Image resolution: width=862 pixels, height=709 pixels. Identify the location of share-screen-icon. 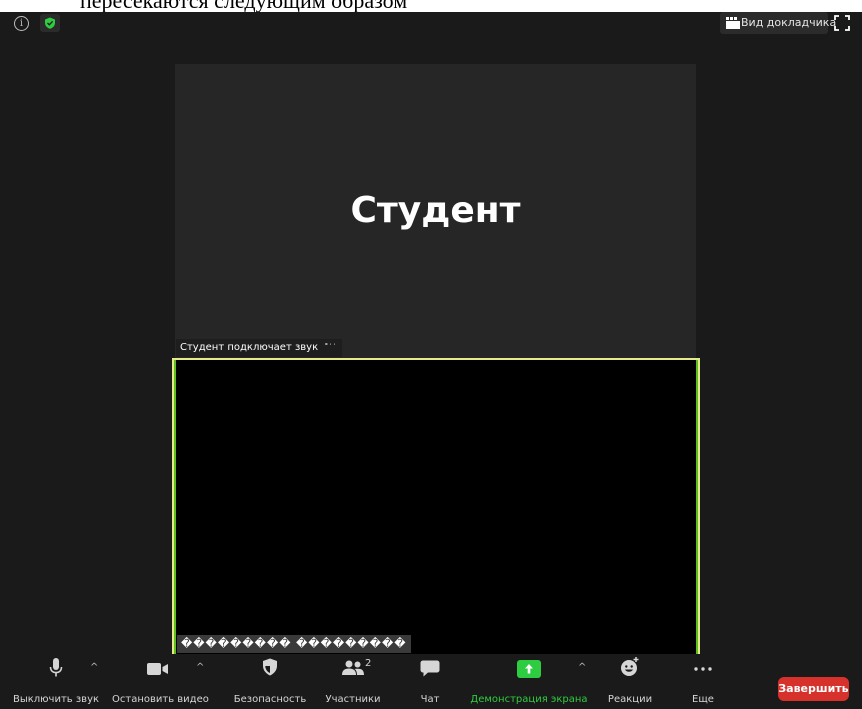
(529, 669).